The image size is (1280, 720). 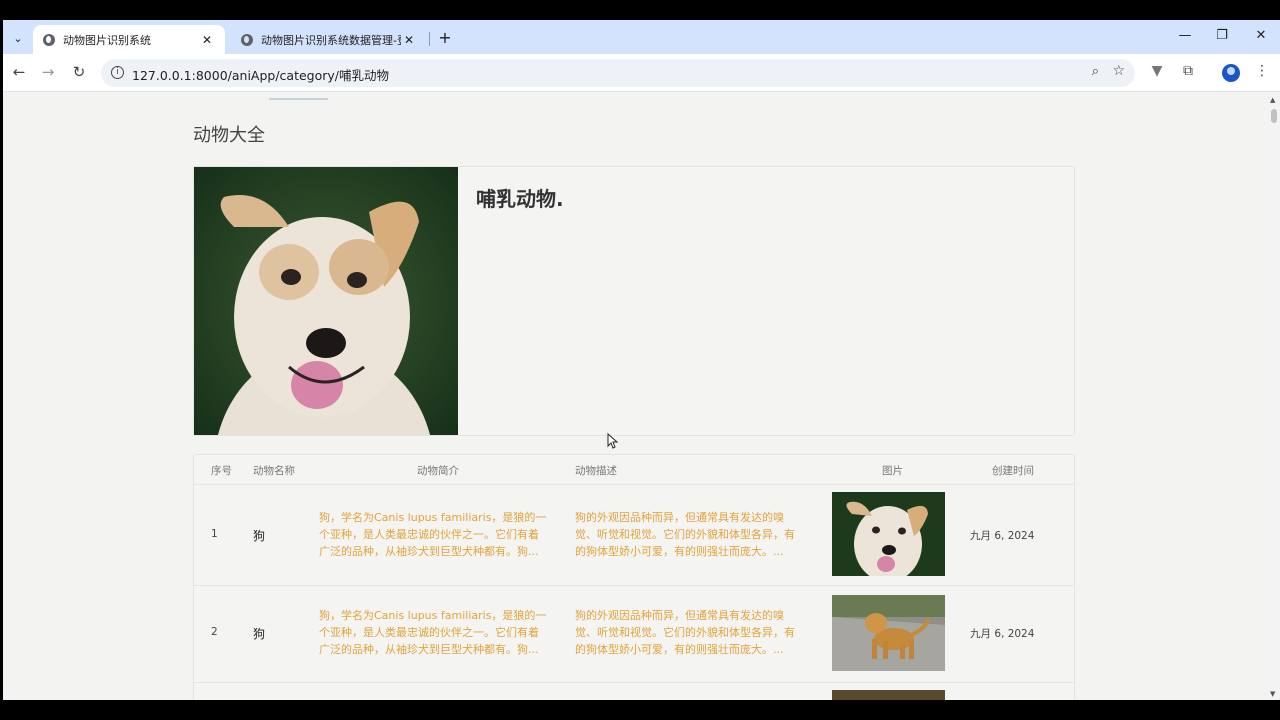 I want to click on row-divider, so click(x=634, y=682).